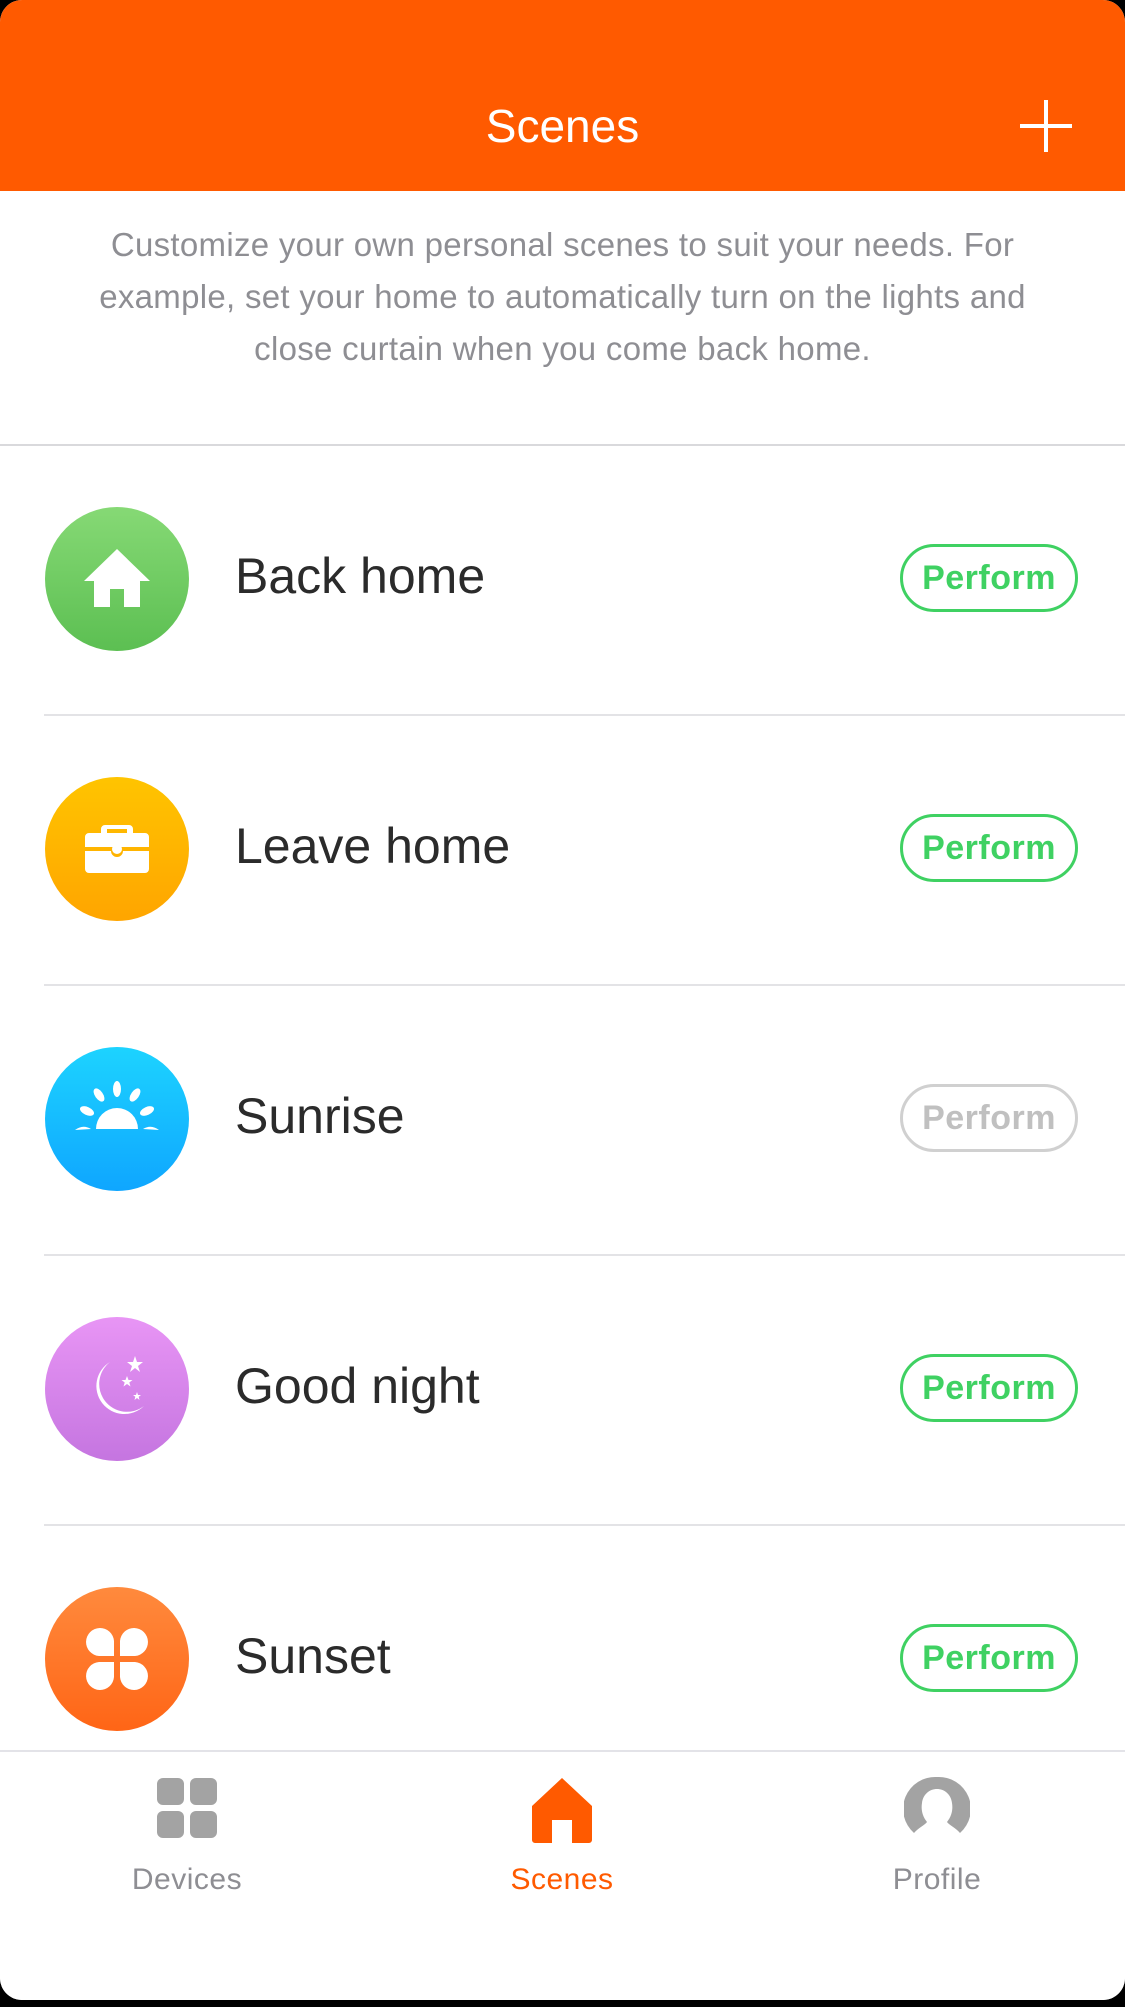  I want to click on scene-row-sunrise: Sunrise Perform, so click(562, 1121).